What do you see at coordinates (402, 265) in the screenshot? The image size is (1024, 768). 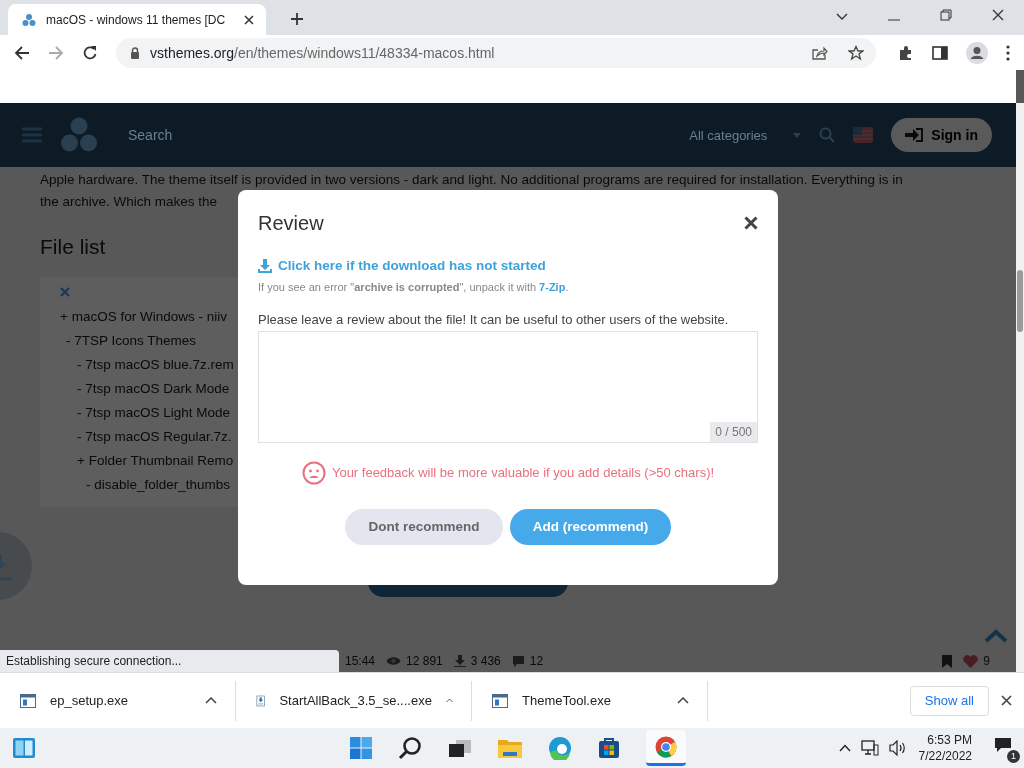 I see `download-link: Click here if the download has not started` at bounding box center [402, 265].